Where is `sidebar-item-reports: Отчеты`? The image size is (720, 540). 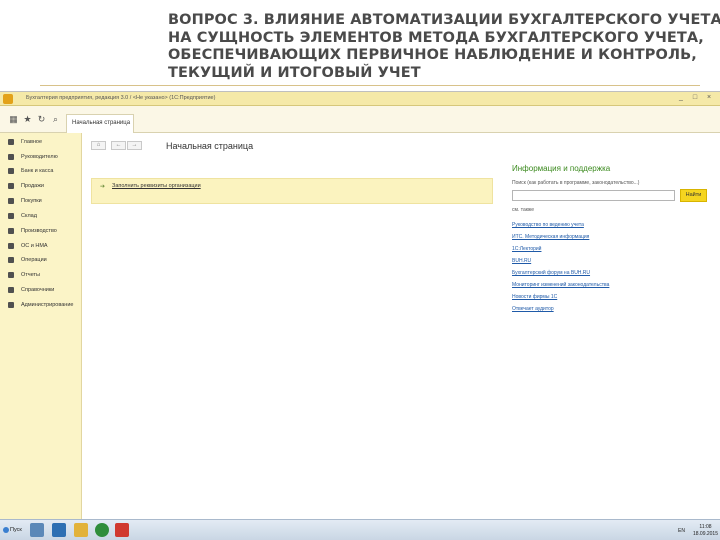 sidebar-item-reports: Отчеты is located at coordinates (24, 275).